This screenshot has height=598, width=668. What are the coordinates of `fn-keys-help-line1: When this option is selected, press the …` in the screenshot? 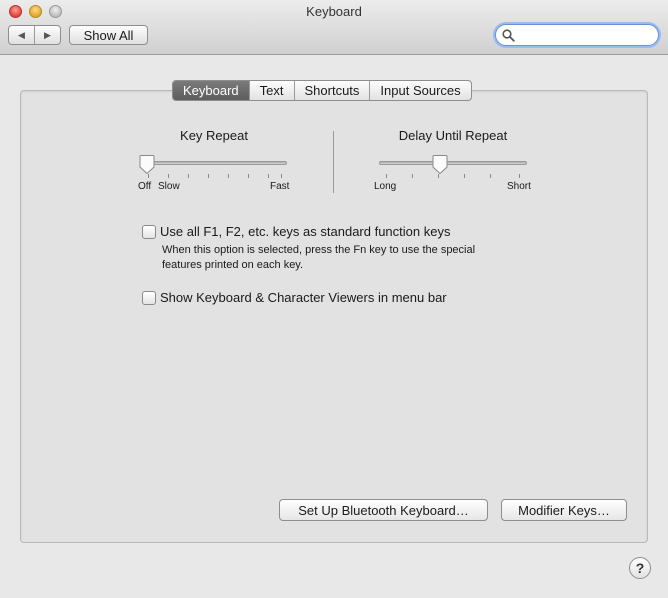 It's located at (319, 250).